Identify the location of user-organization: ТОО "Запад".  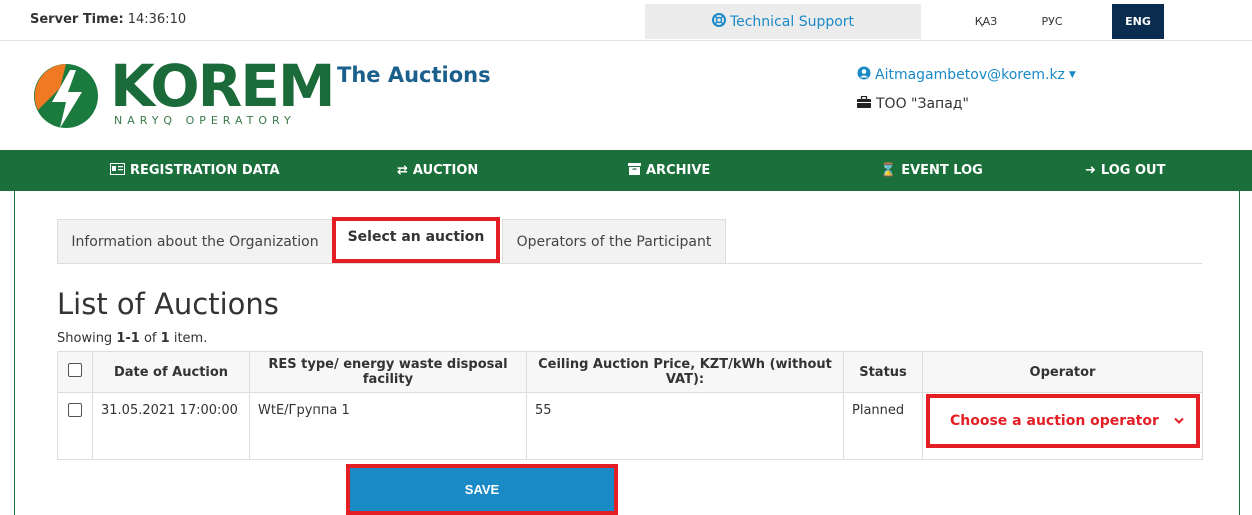
(913, 103).